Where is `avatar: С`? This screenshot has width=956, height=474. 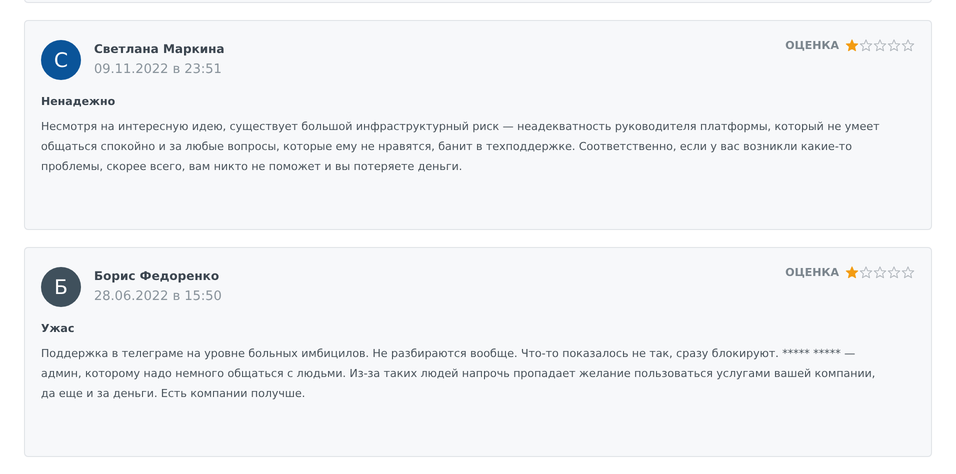 avatar: С is located at coordinates (61, 60).